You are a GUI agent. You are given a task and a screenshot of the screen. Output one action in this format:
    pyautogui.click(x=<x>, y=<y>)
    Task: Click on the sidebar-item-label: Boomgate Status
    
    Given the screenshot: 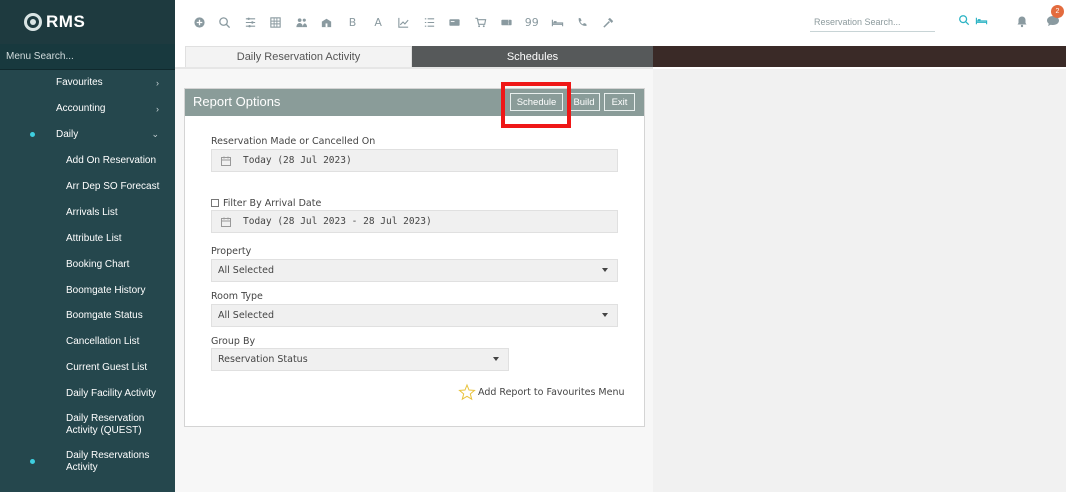 What is the action you would take?
    pyautogui.click(x=104, y=316)
    